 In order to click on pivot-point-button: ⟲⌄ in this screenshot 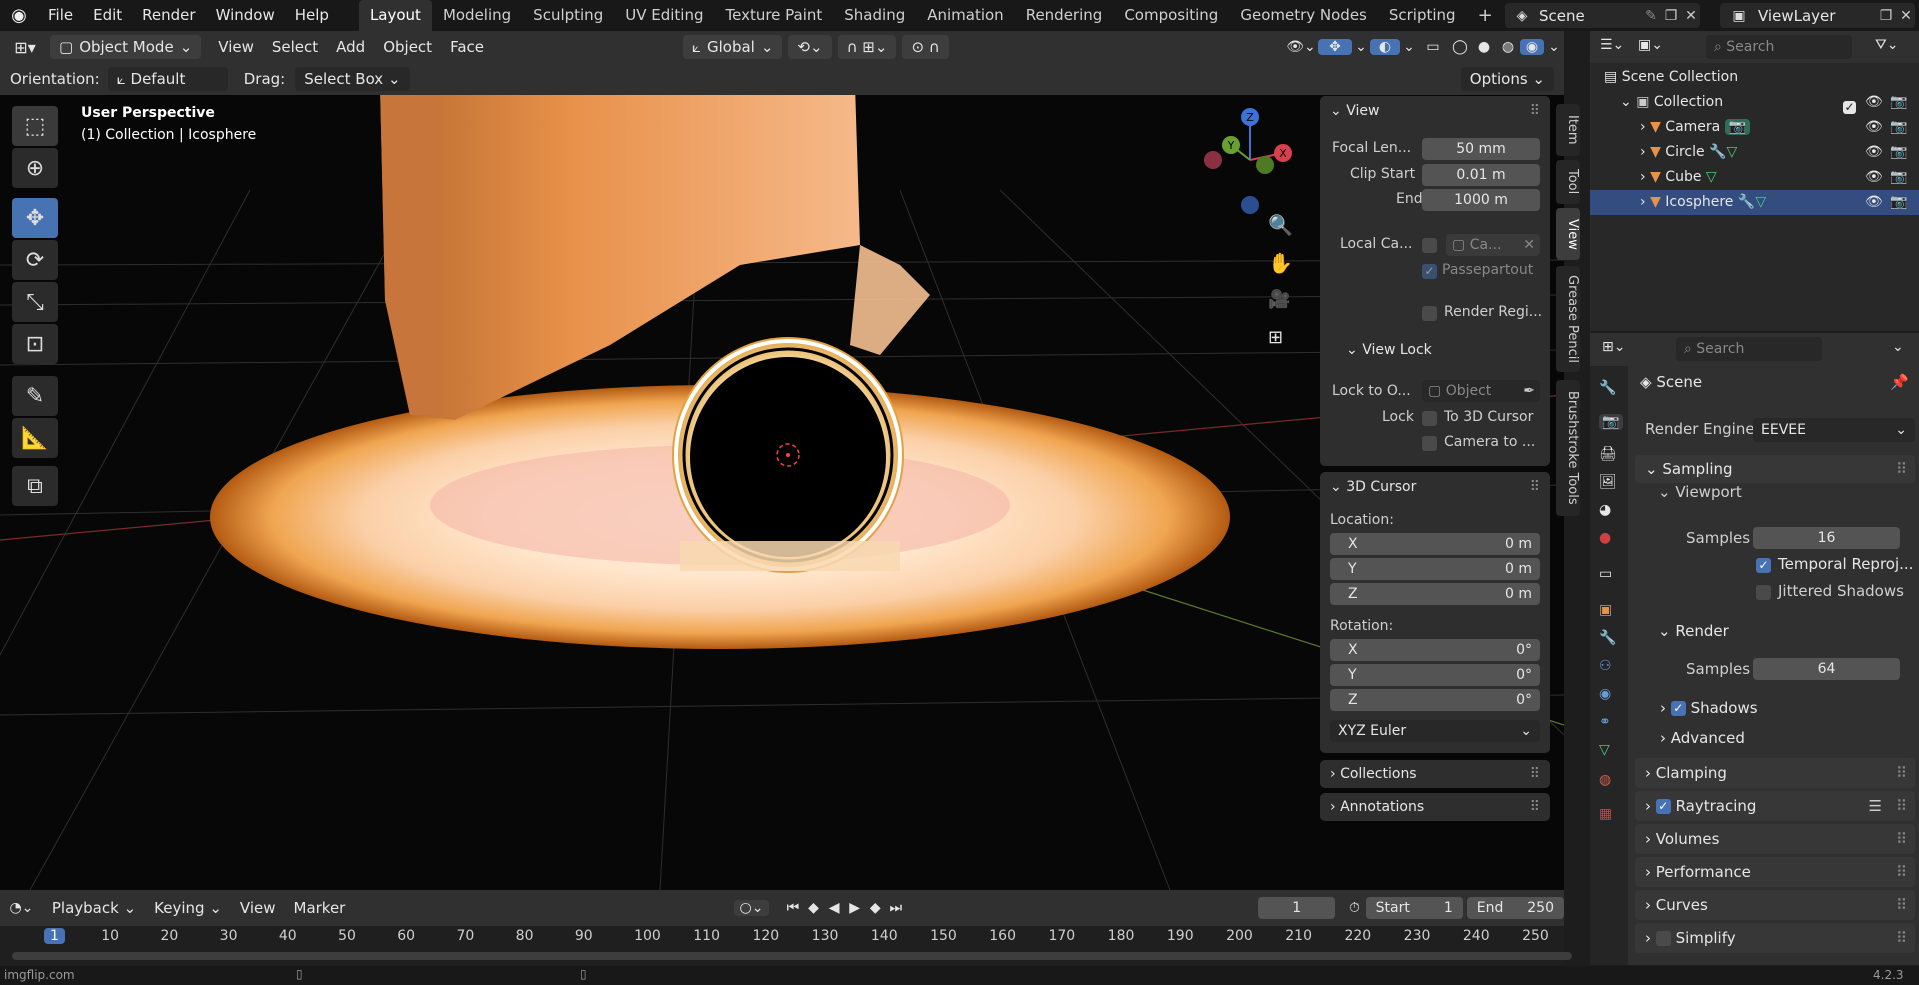, I will do `click(810, 47)`.